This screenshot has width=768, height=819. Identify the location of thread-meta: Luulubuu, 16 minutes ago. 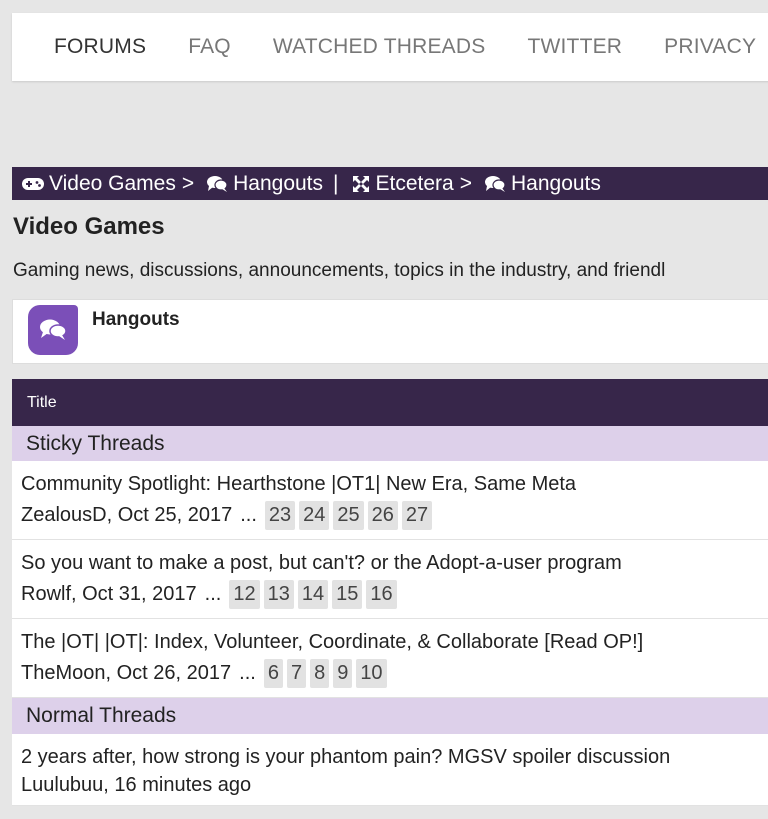
(136, 785).